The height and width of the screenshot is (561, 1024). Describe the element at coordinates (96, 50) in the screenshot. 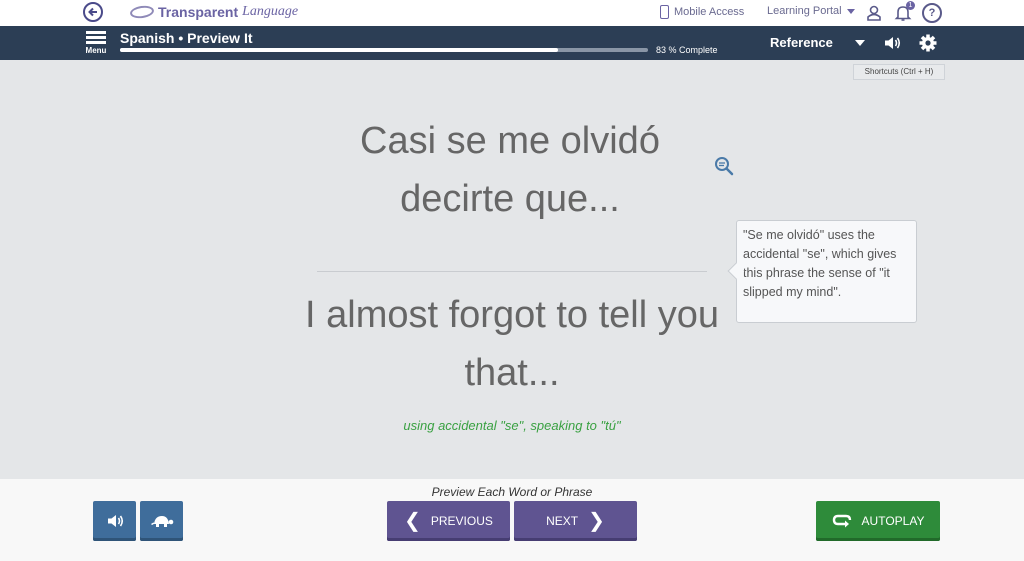

I see `menu-label: Menu` at that location.